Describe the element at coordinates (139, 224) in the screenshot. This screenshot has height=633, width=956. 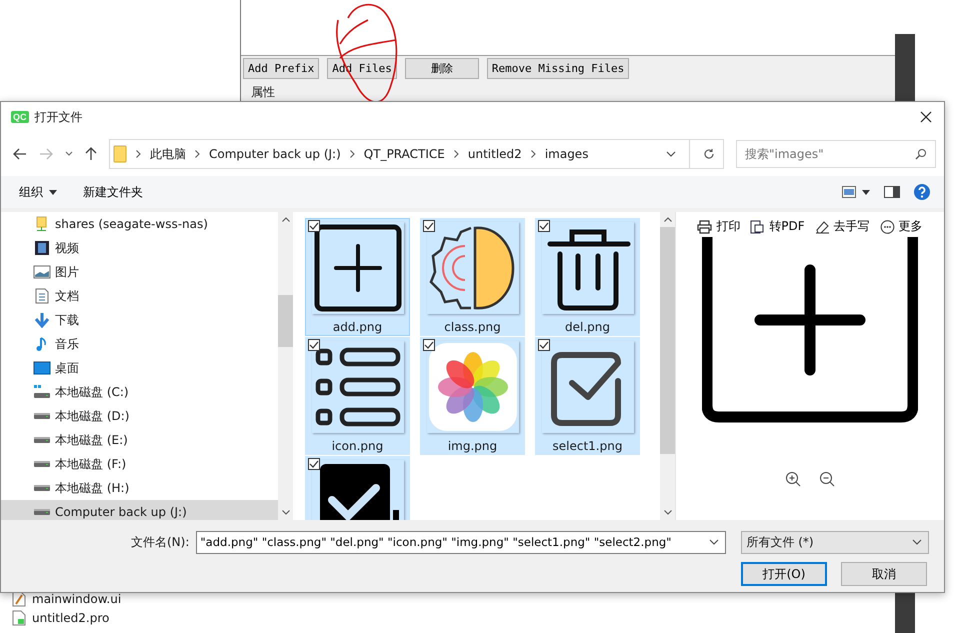
I see `nav-item: shares (seagate-wss-nas)` at that location.